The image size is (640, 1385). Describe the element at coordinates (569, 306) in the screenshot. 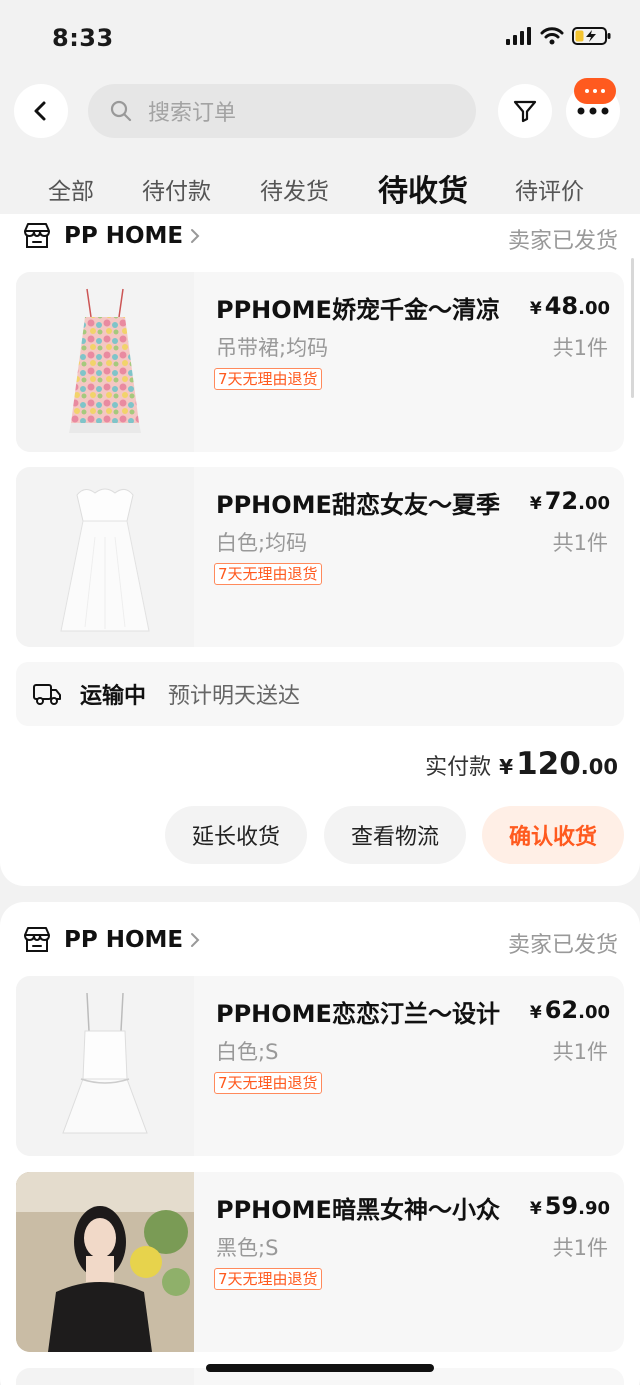

I see `product-price: ¥48.00` at that location.